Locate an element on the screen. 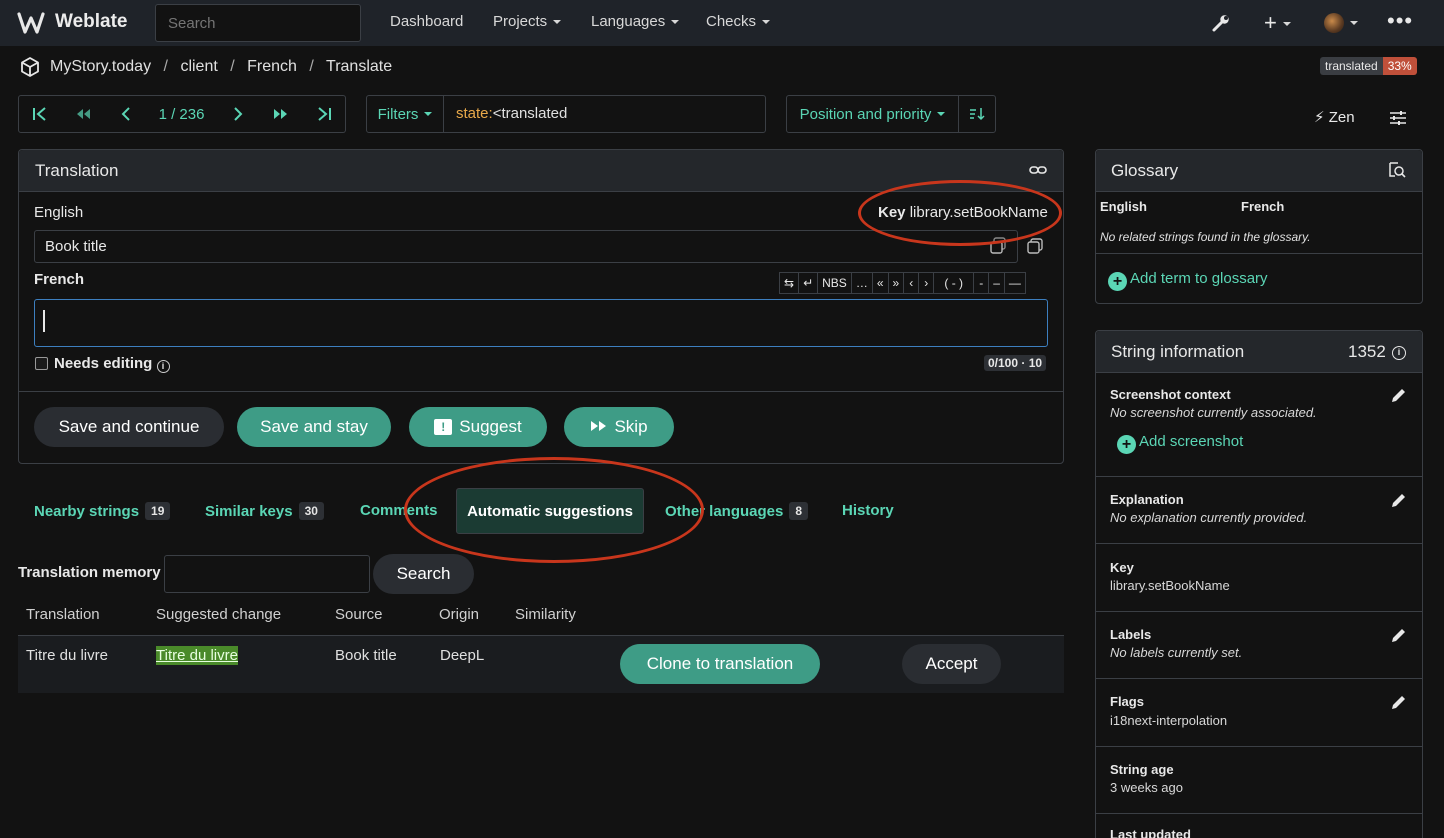 This screenshot has width=1444, height=838. zen-mode-button: ⚡ Zen is located at coordinates (1334, 117).